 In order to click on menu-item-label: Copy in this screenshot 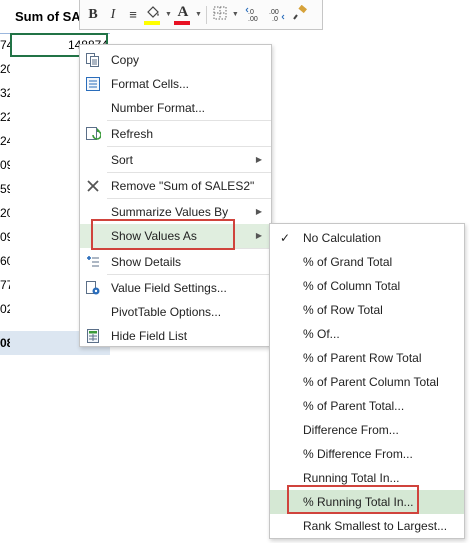, I will do `click(125, 60)`.